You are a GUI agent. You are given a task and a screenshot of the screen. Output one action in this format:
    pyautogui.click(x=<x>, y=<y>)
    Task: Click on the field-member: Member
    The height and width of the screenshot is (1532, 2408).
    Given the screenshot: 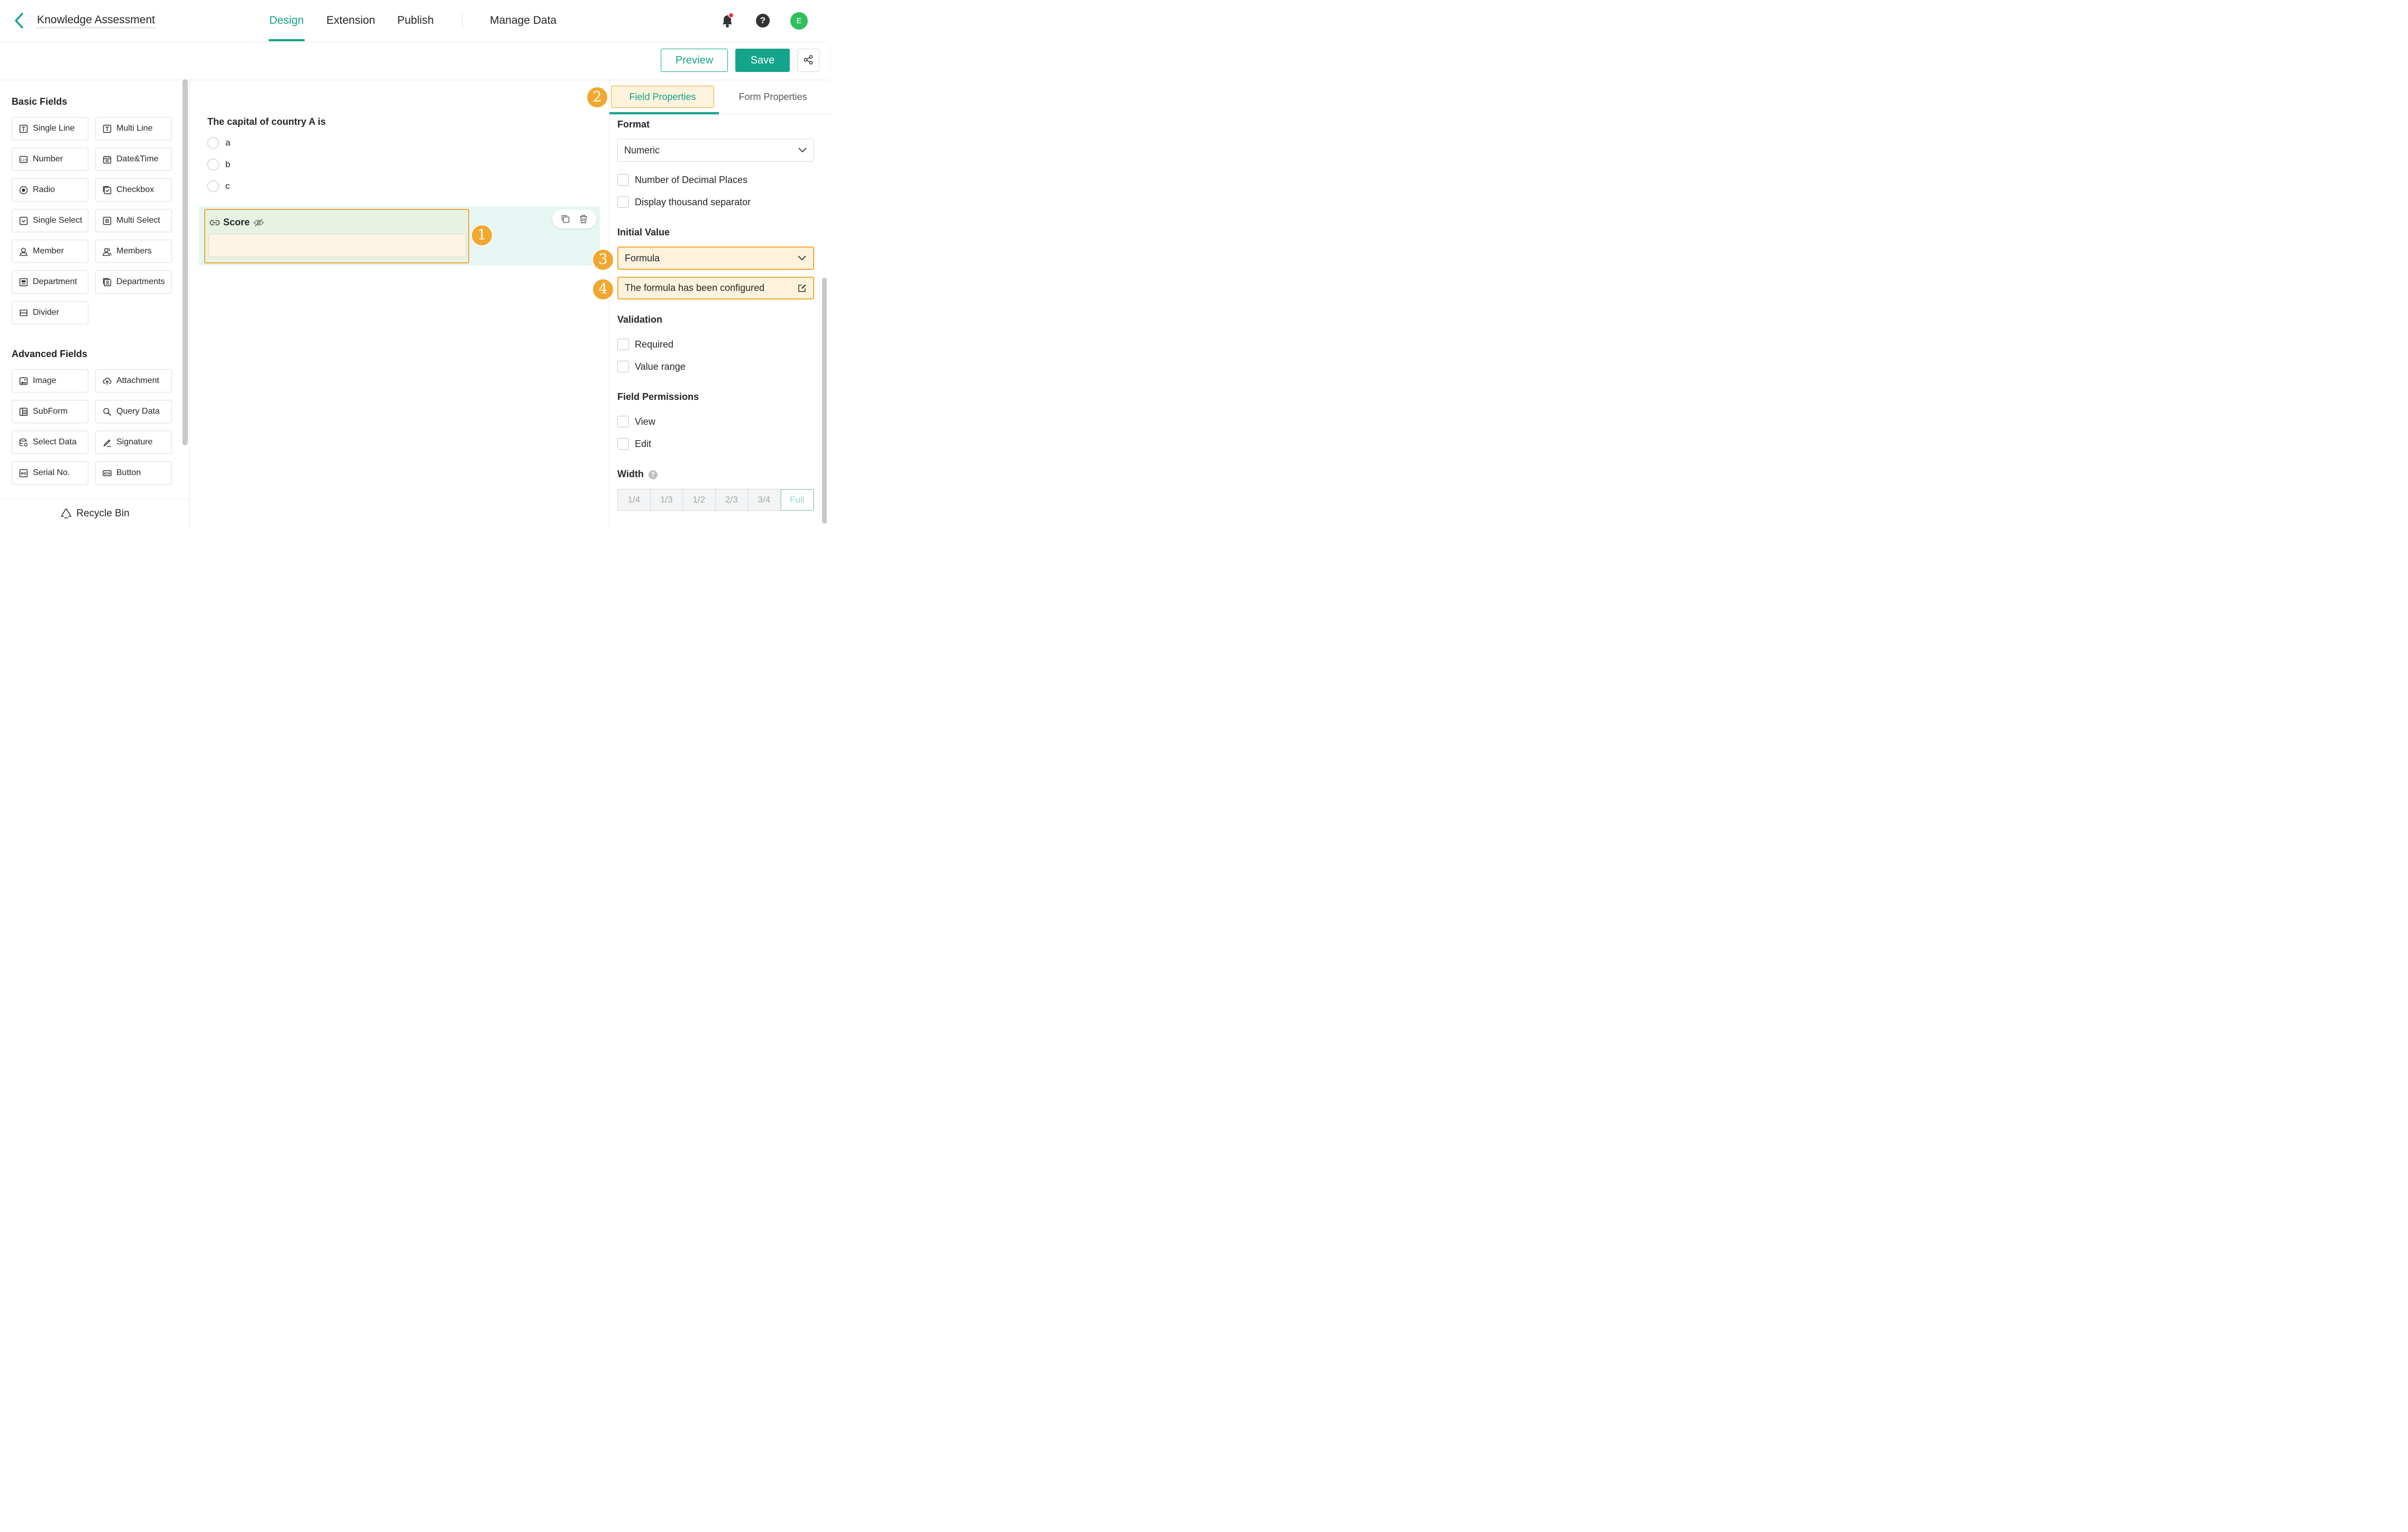 What is the action you would take?
    pyautogui.click(x=50, y=251)
    